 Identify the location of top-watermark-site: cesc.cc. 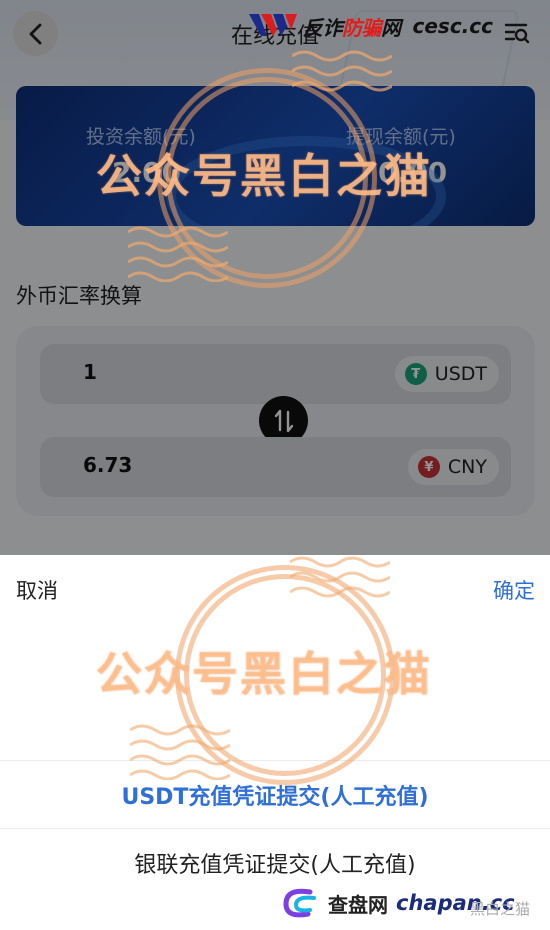
(453, 26).